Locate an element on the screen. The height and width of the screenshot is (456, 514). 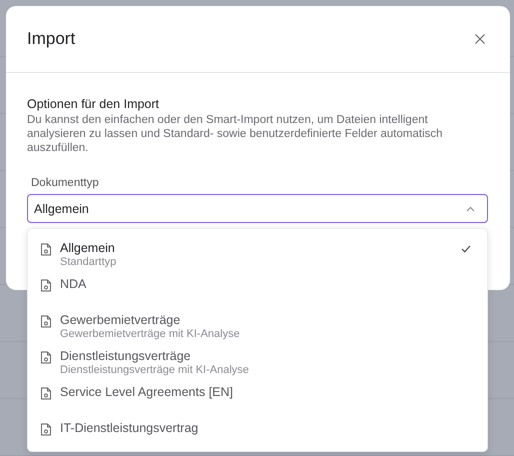
option-label: IT-Dienstleistungsvertrag is located at coordinates (130, 428).